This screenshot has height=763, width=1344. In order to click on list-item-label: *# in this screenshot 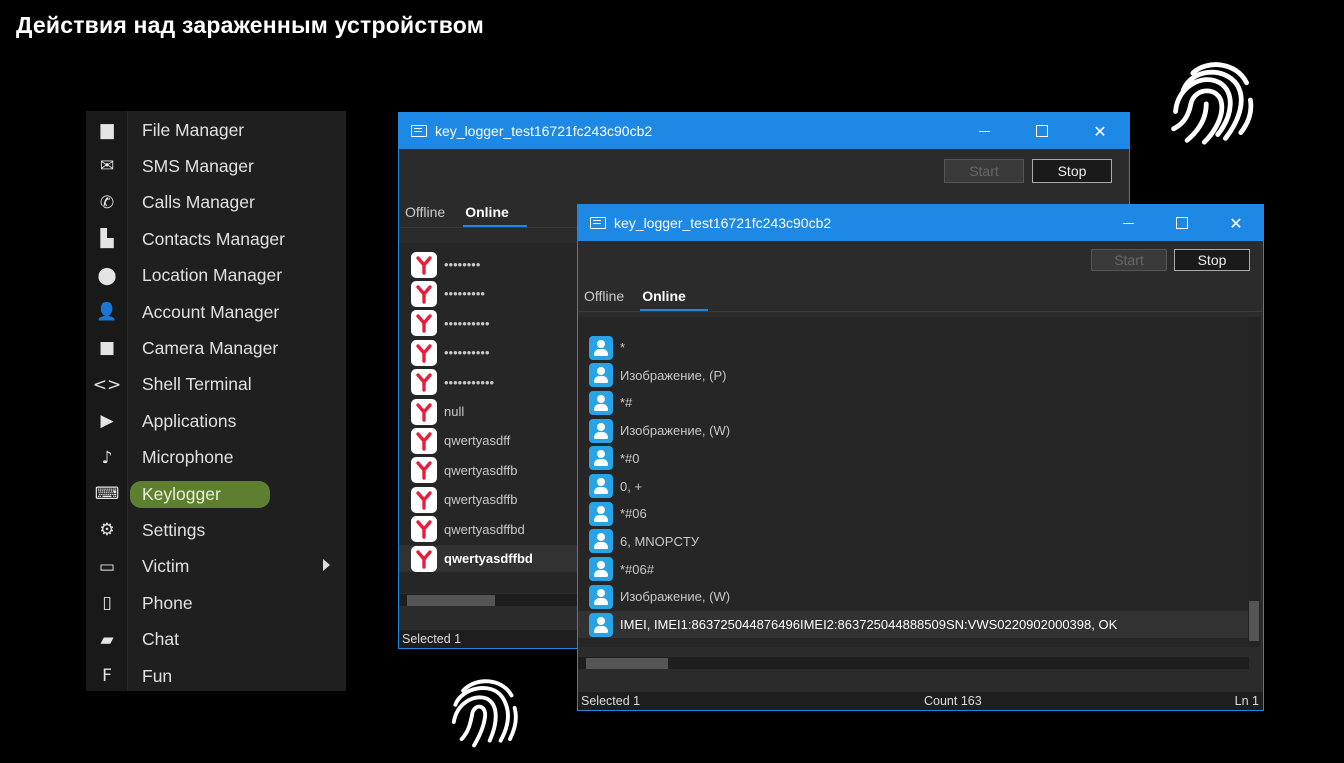, I will do `click(626, 403)`.